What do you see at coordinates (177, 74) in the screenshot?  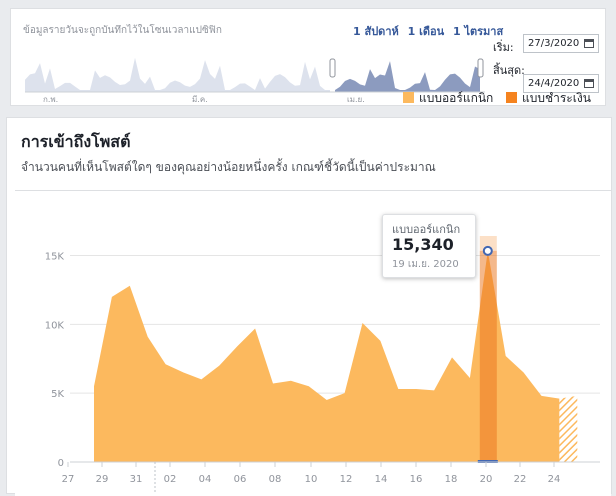 I see `overview-area-inactive` at bounding box center [177, 74].